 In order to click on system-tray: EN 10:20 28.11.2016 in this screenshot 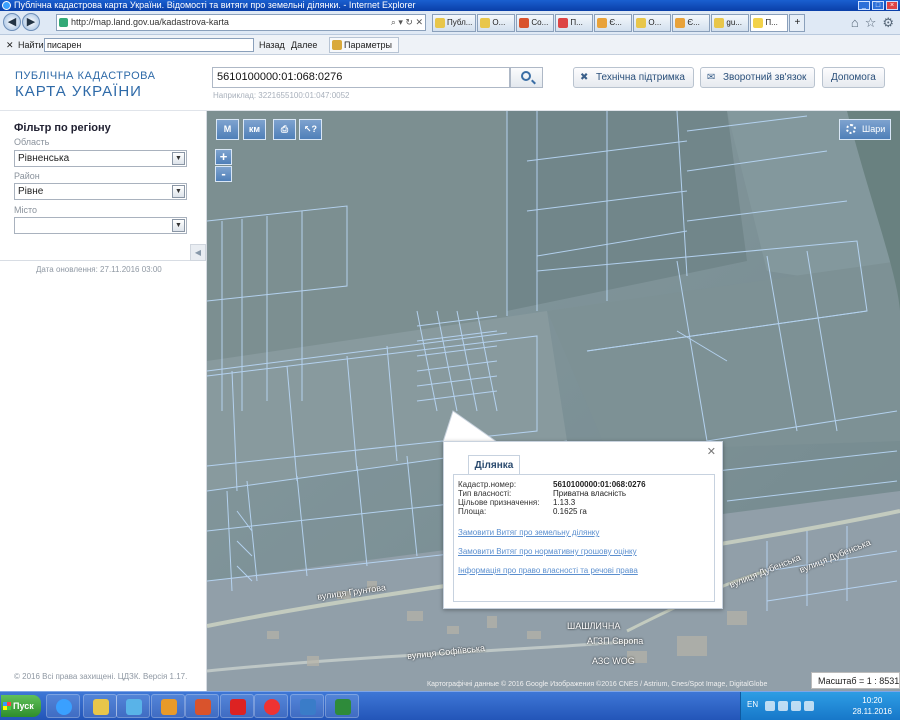, I will do `click(820, 706)`.